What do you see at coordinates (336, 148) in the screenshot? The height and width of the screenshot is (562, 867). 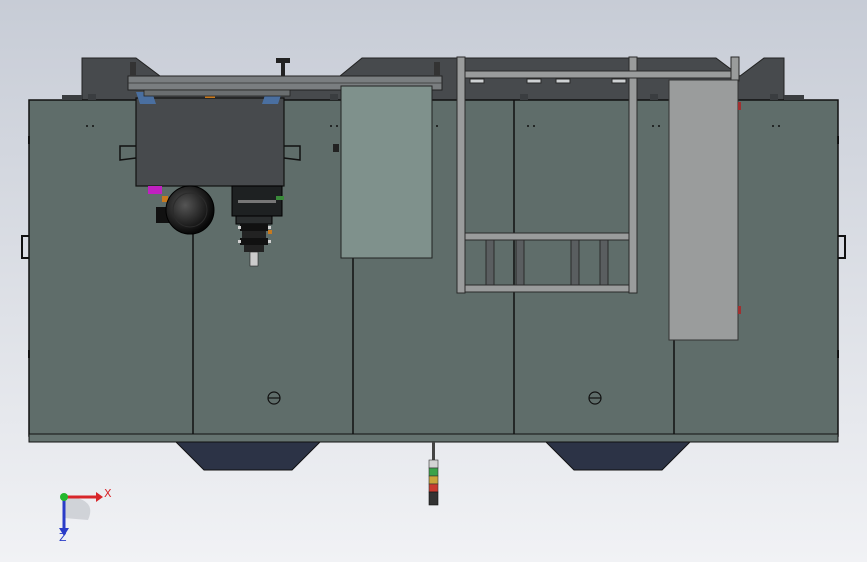 I see `door-latch` at bounding box center [336, 148].